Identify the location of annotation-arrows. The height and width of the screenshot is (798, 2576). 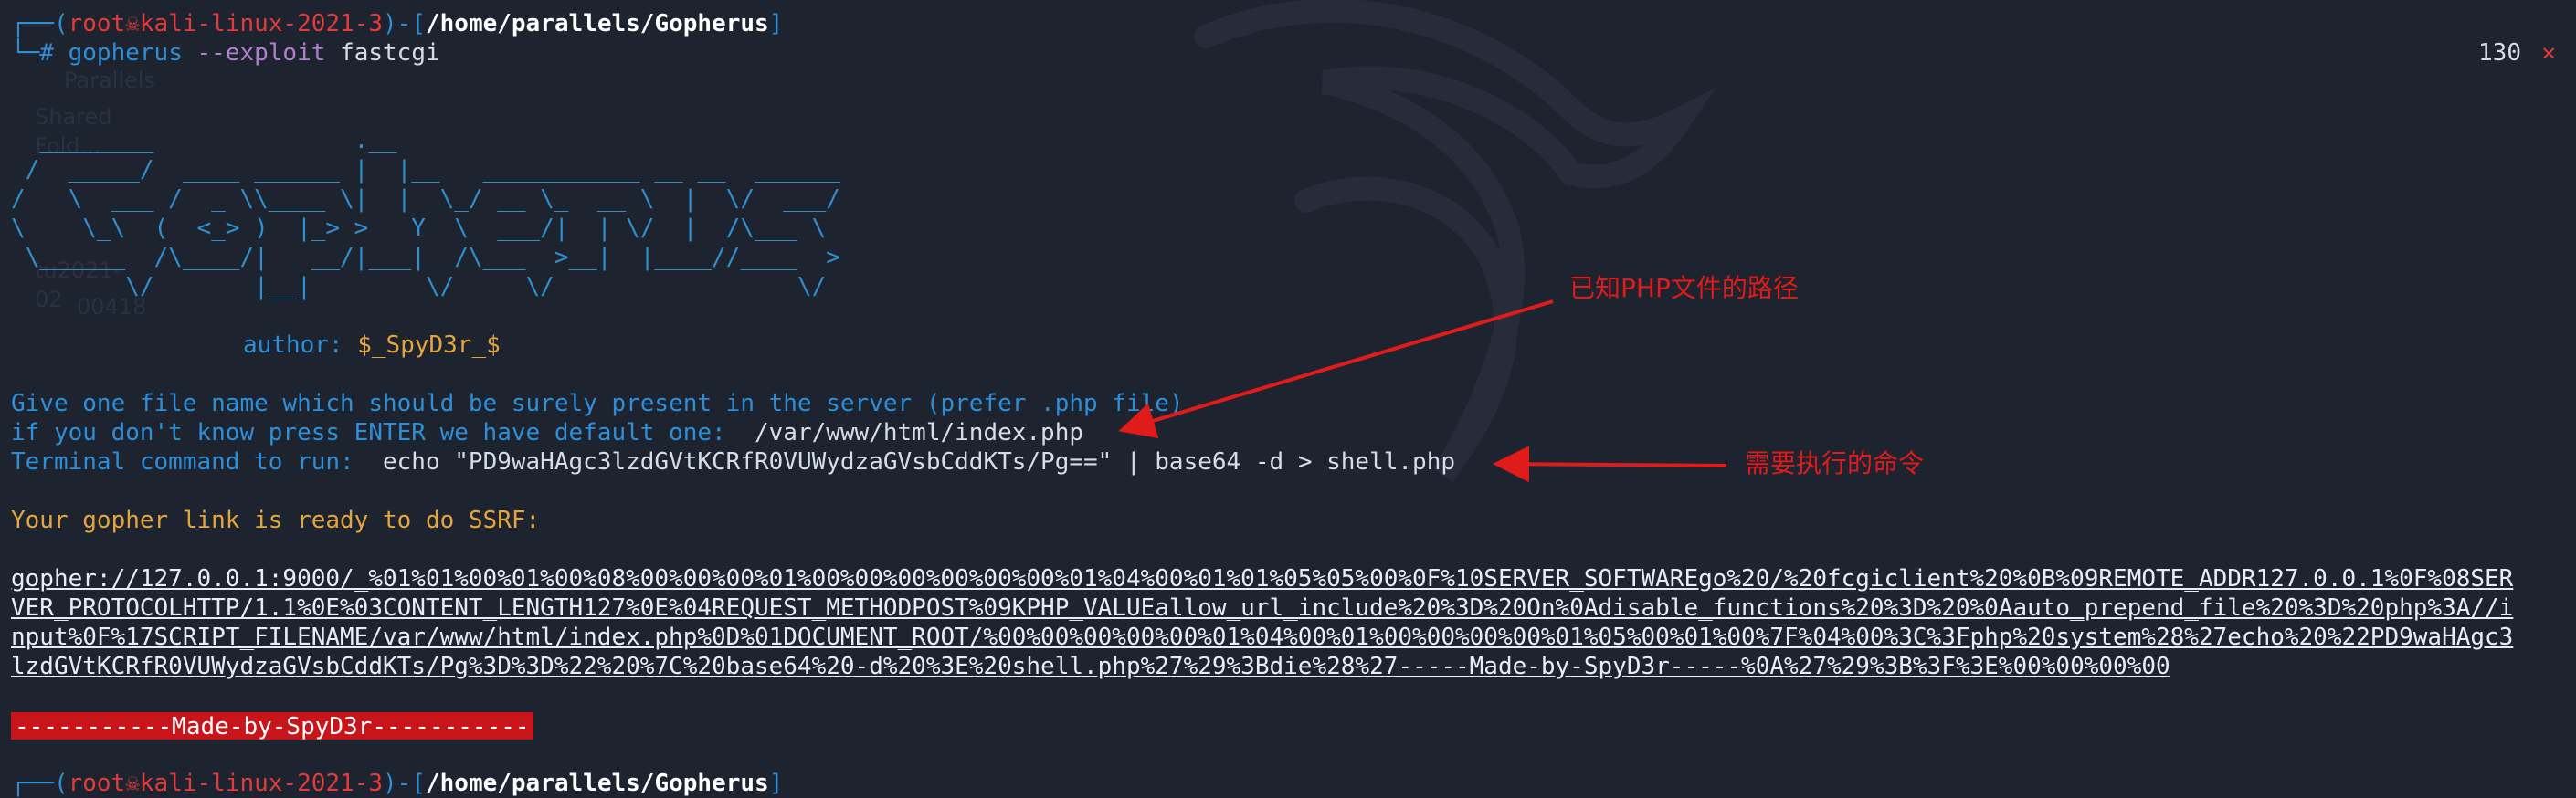
(1422, 391).